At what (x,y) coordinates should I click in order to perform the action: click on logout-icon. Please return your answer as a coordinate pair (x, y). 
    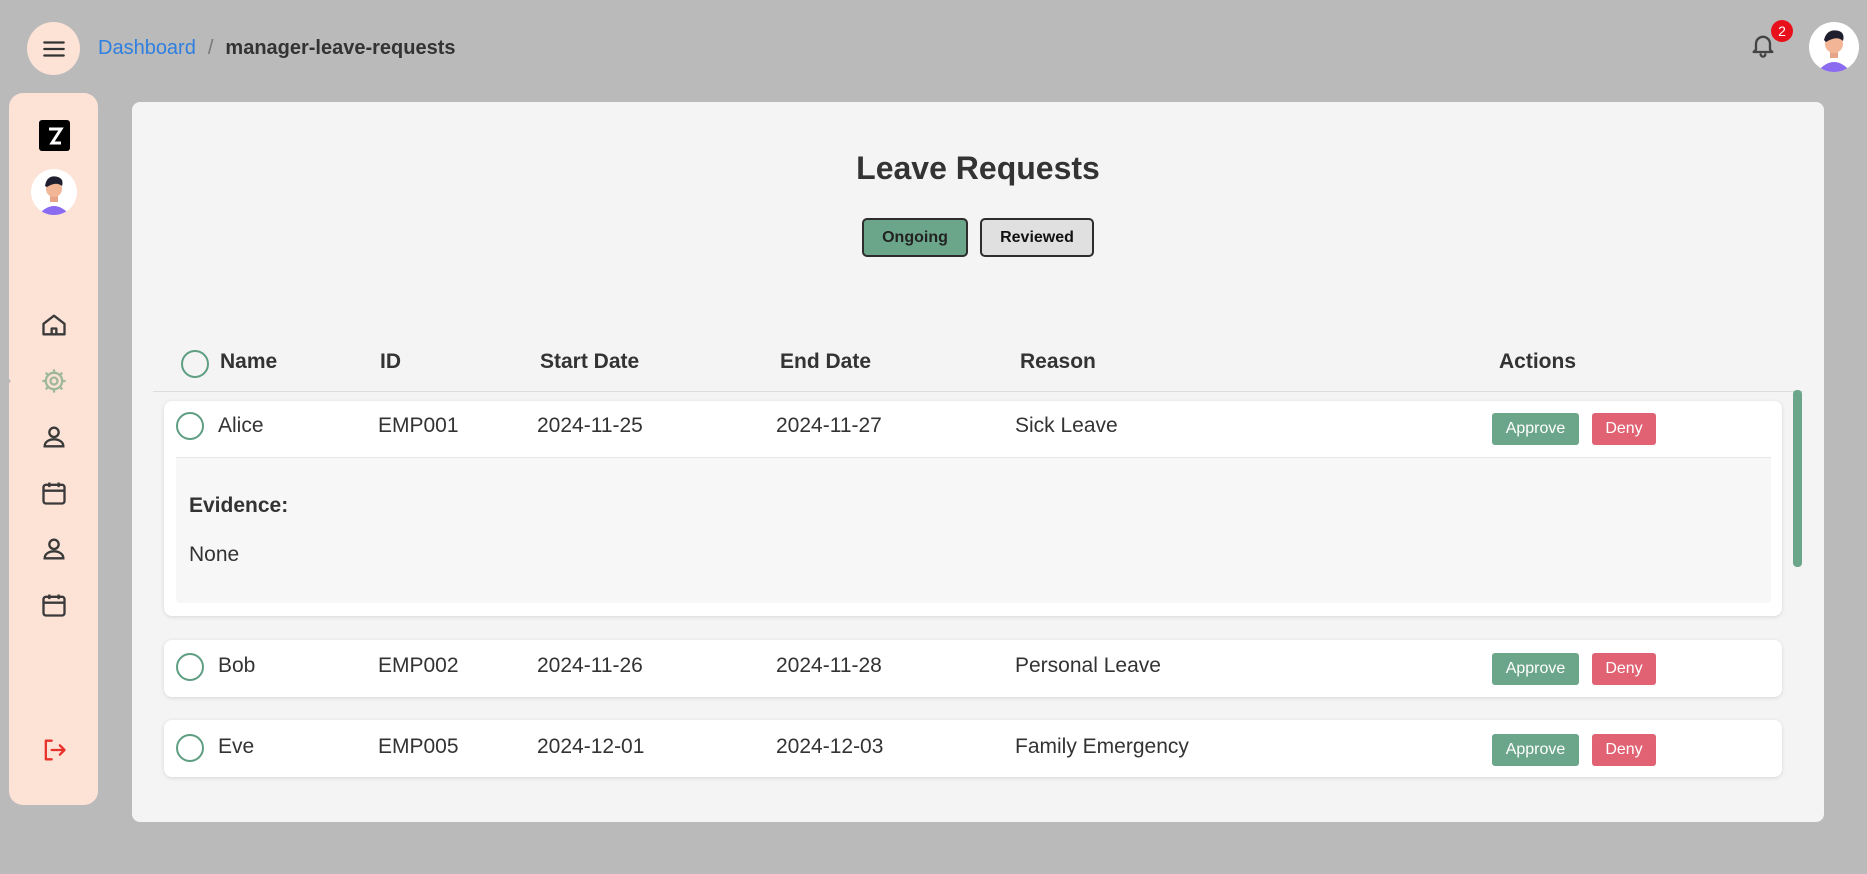
    Looking at the image, I should click on (55, 750).